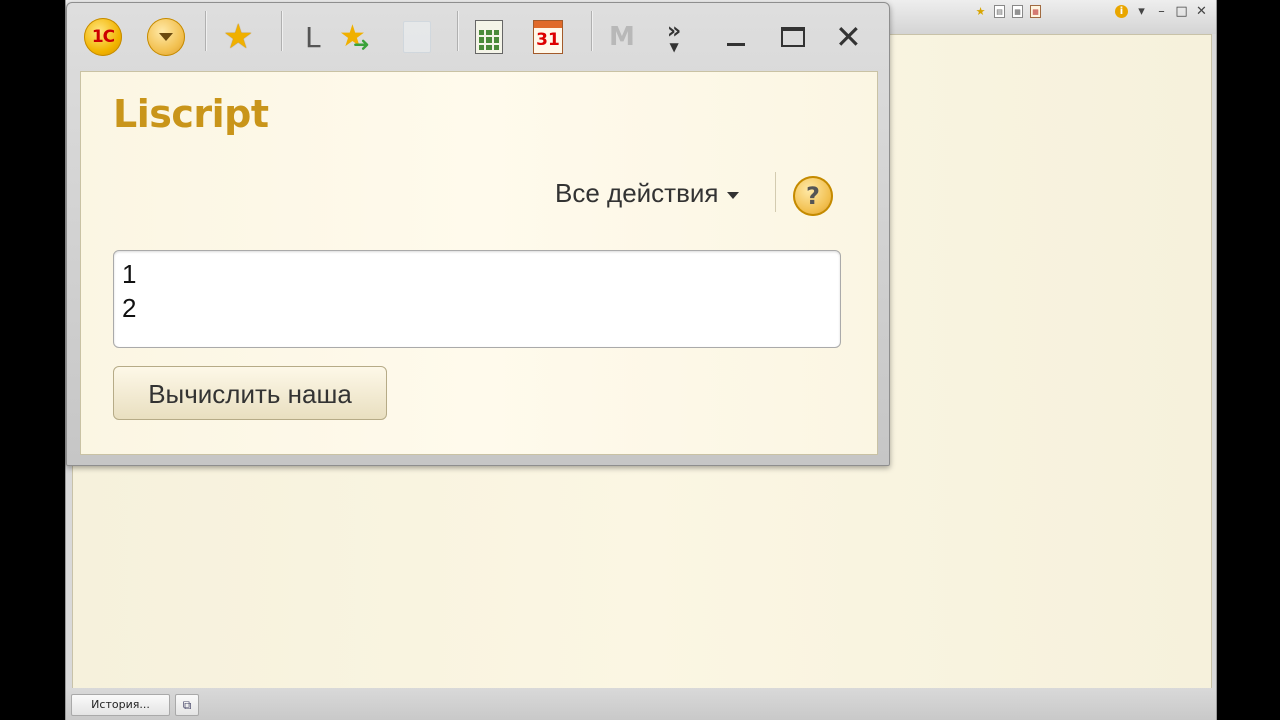 Image resolution: width=1280 pixels, height=720 pixels. I want to click on calendar-icon: 31, so click(548, 37).